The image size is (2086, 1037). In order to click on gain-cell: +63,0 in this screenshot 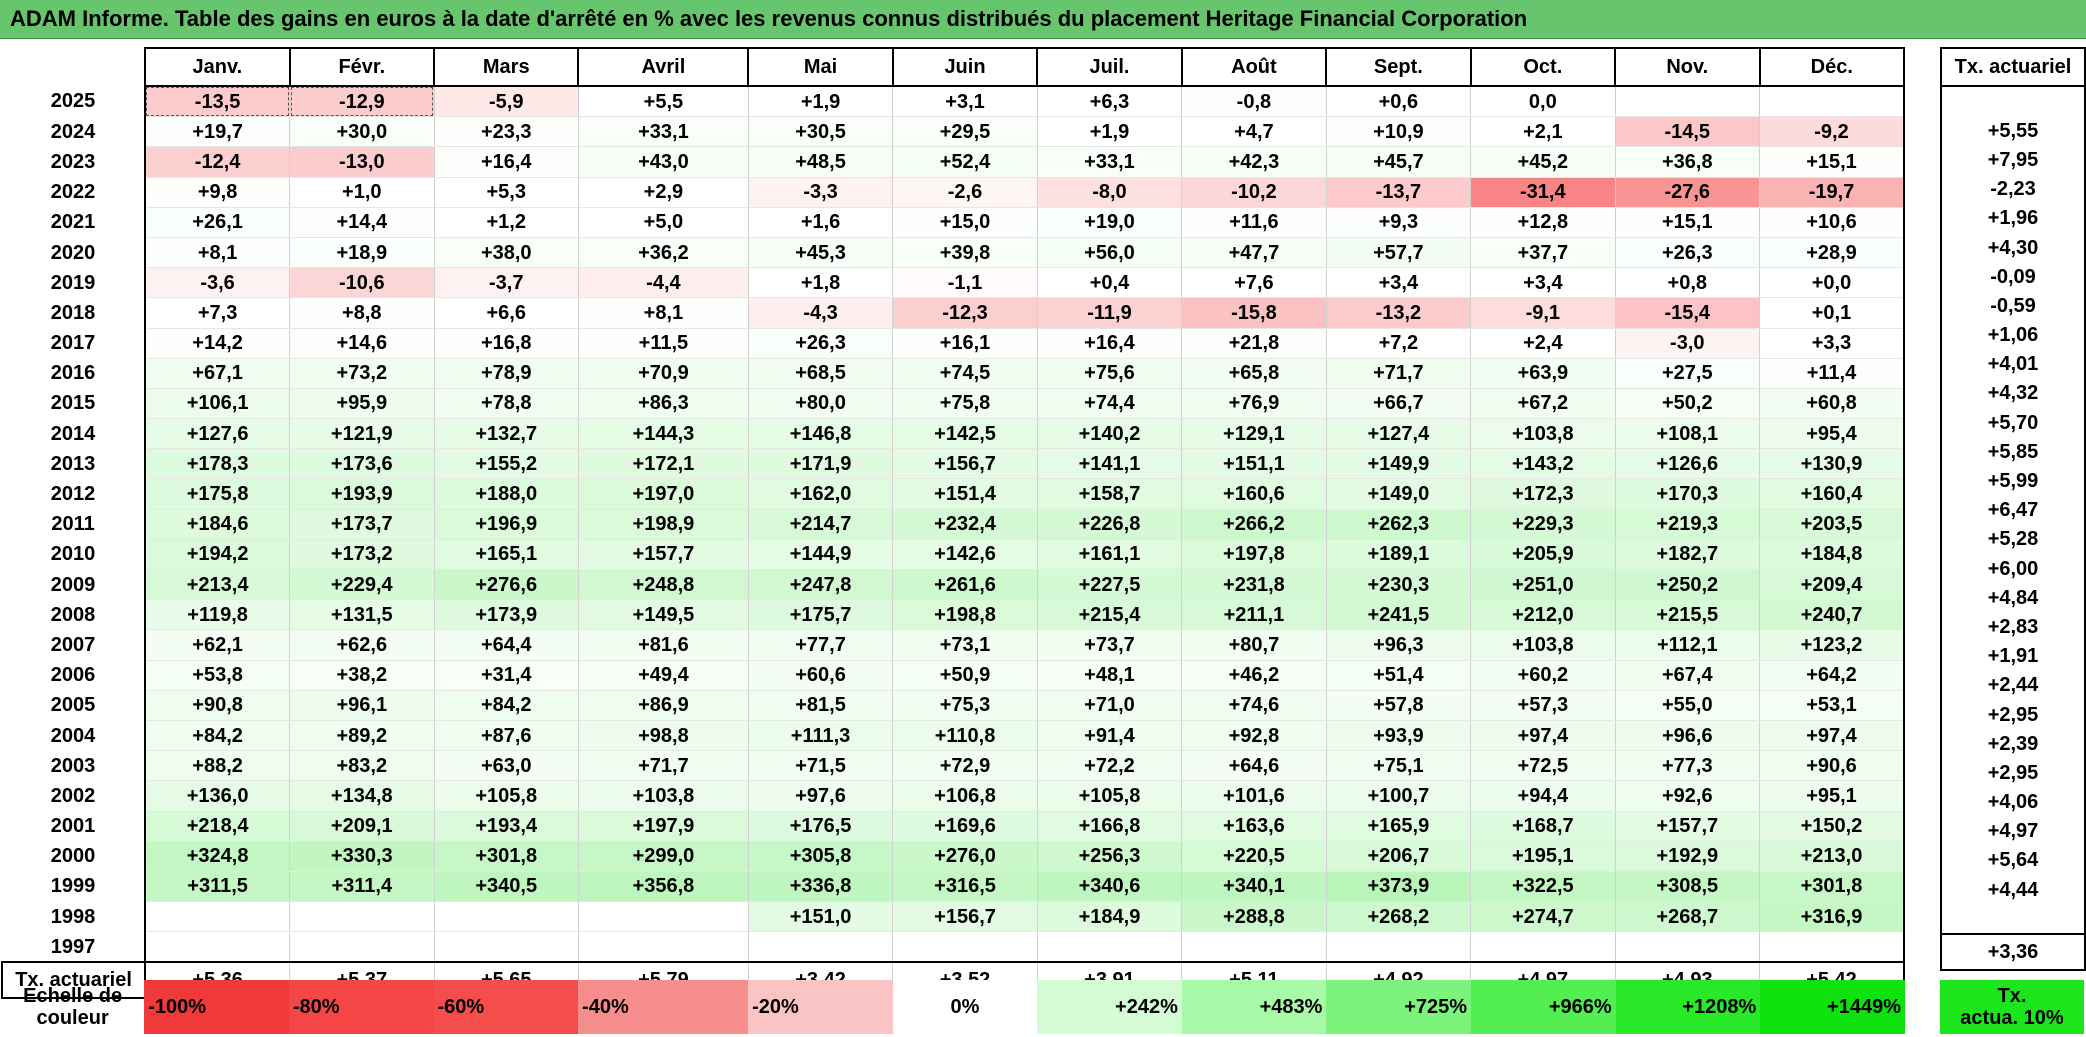, I will do `click(506, 766)`.